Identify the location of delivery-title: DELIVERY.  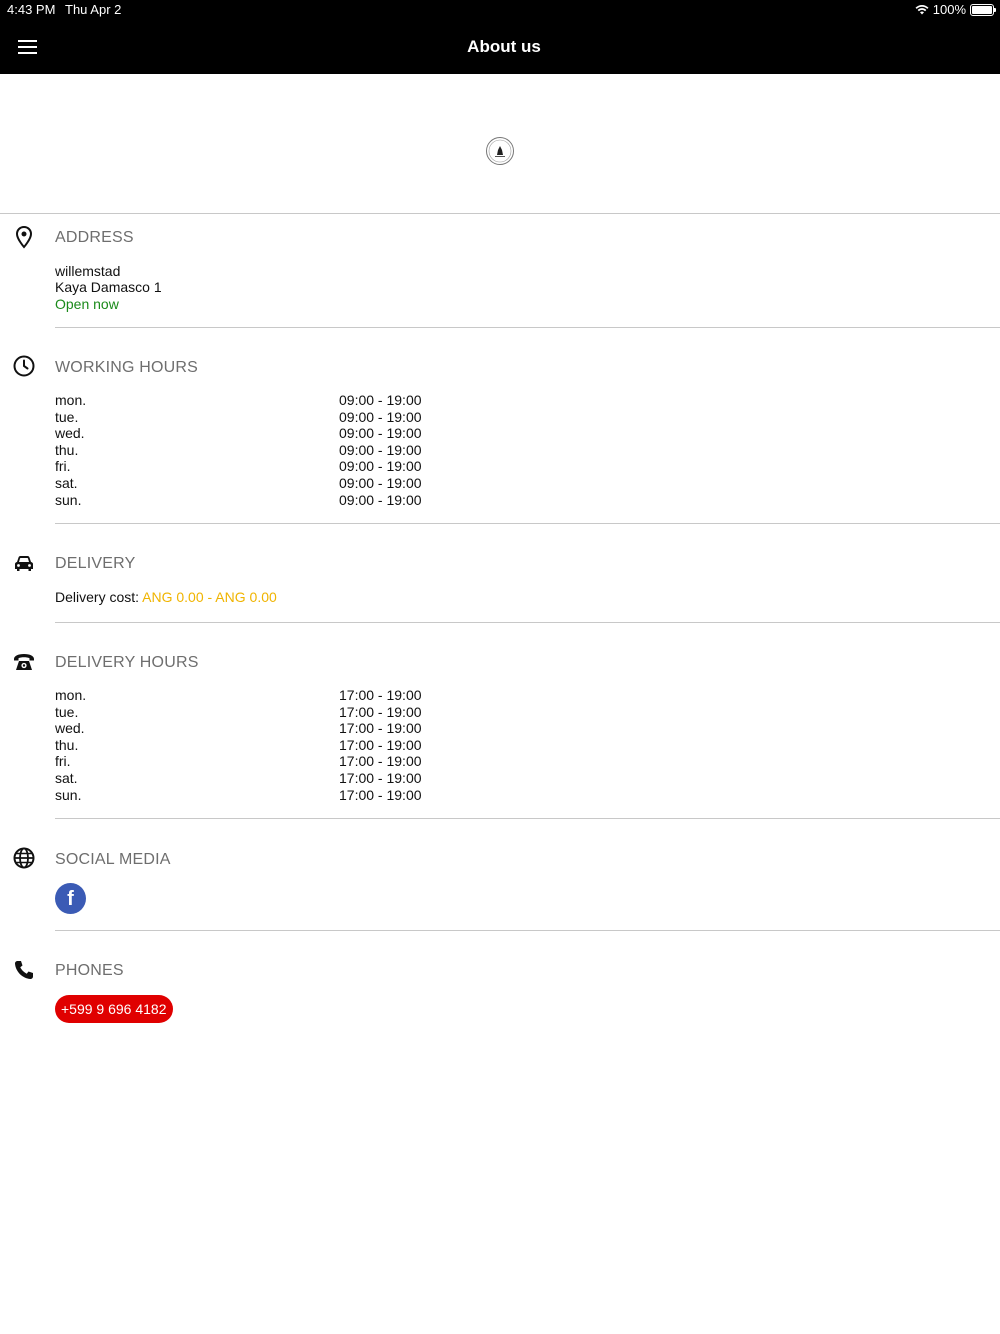
(95, 563).